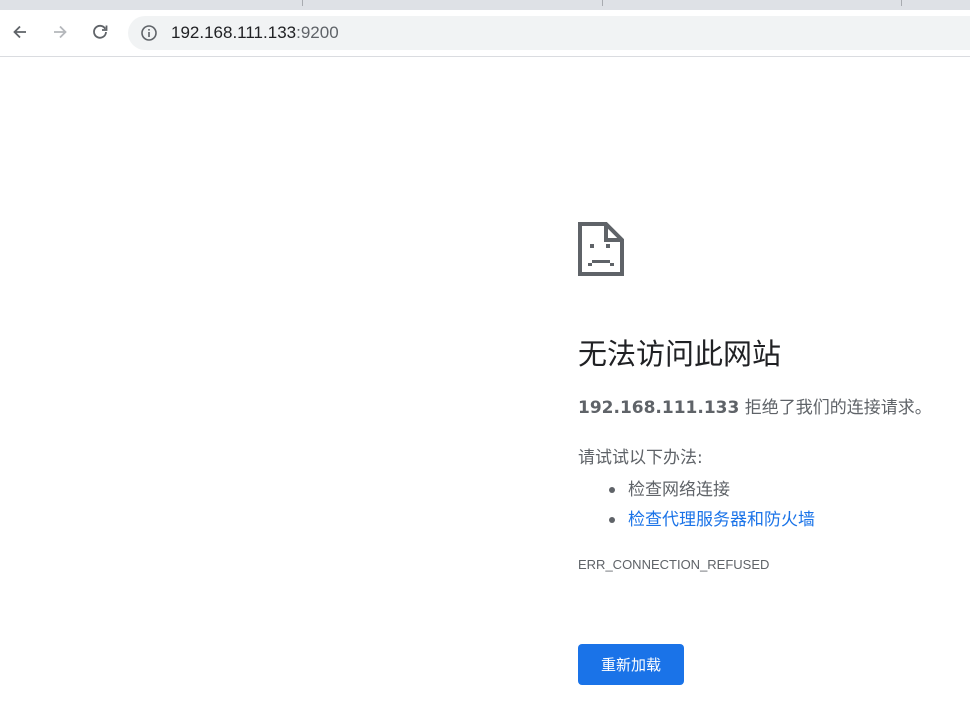 The image size is (970, 721). Describe the element at coordinates (659, 408) in the screenshot. I see `error-host: 192.168.111.133` at that location.